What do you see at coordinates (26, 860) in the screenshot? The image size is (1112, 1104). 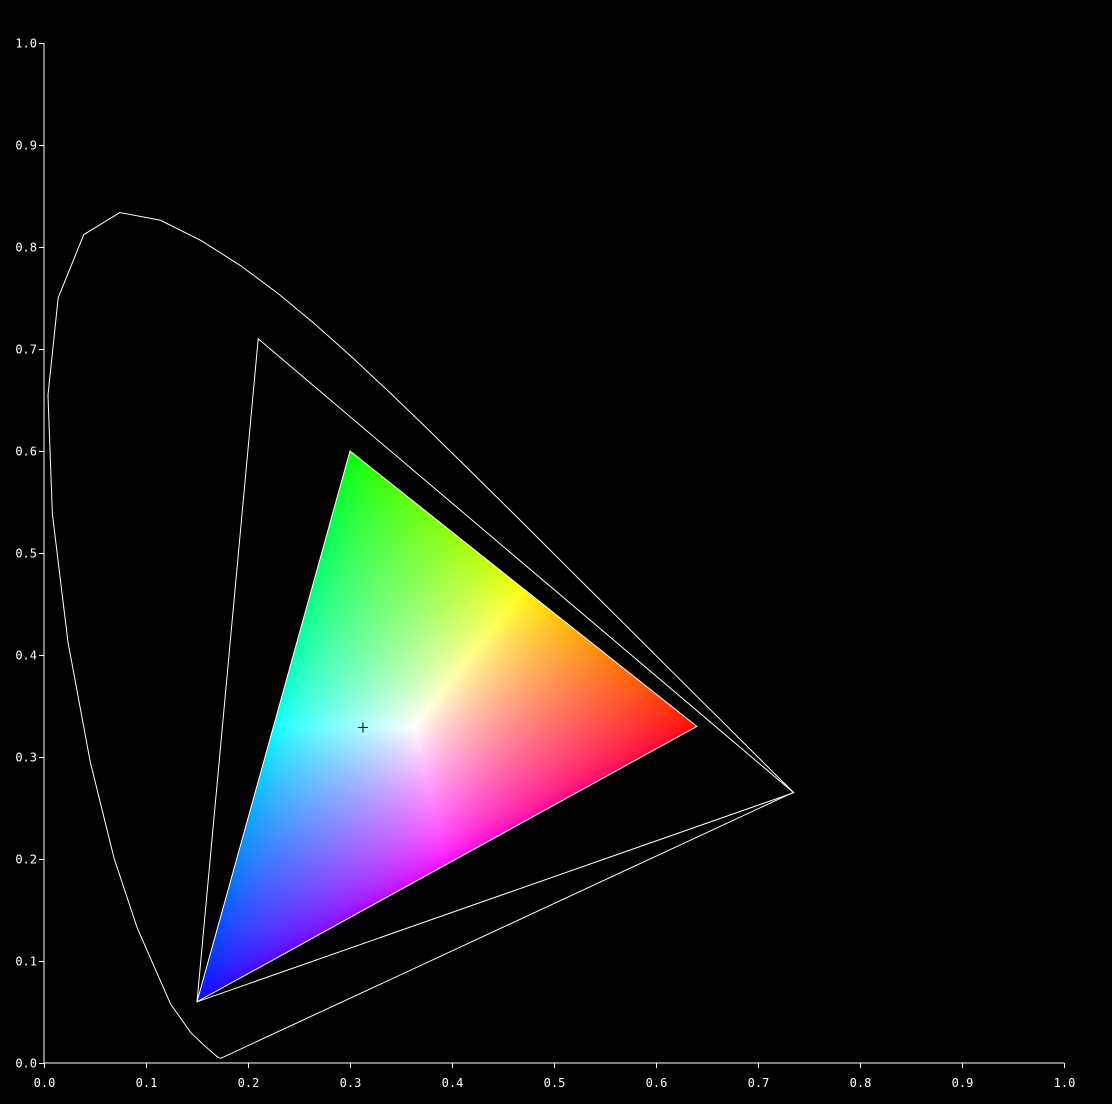 I see `y-tick-label: 0.2` at bounding box center [26, 860].